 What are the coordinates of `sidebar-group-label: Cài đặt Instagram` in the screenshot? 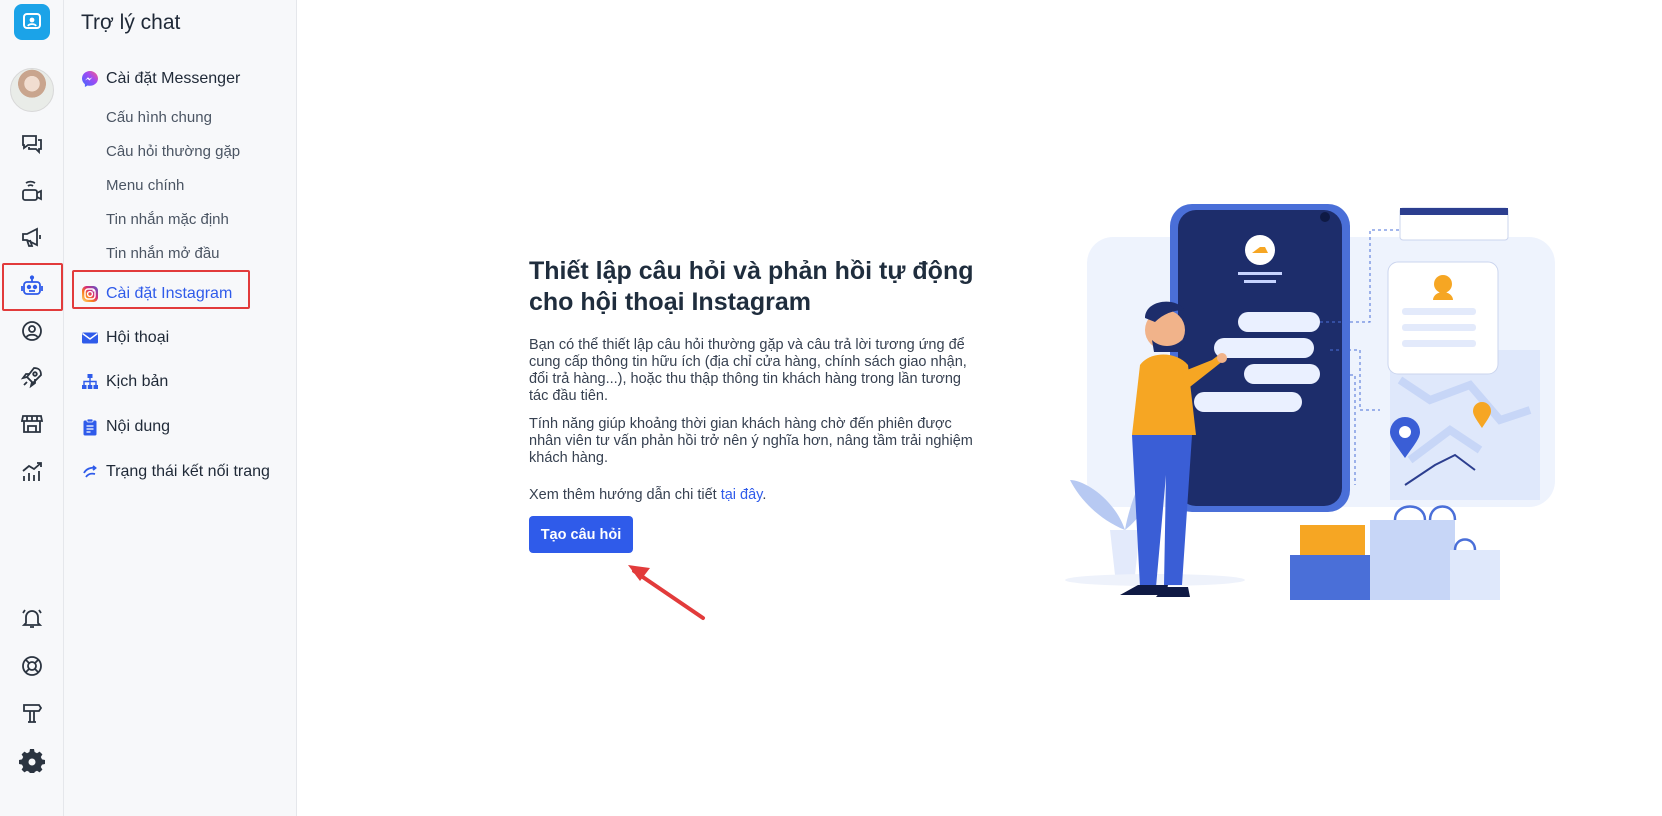 It's located at (169, 293).